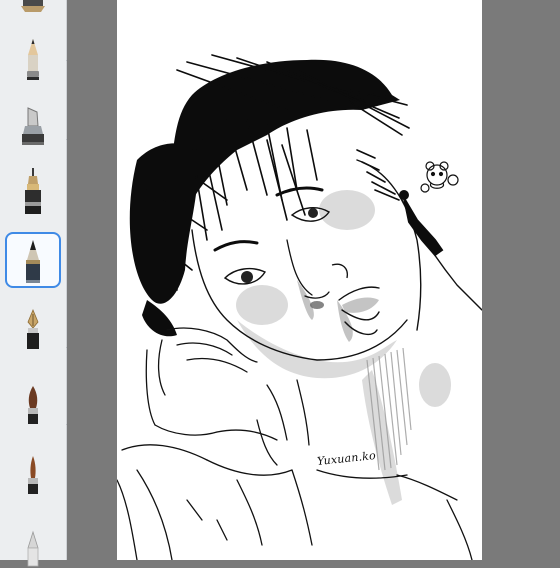 This screenshot has width=560, height=568. Describe the element at coordinates (33, 188) in the screenshot. I see `technical-pen-icon` at that location.